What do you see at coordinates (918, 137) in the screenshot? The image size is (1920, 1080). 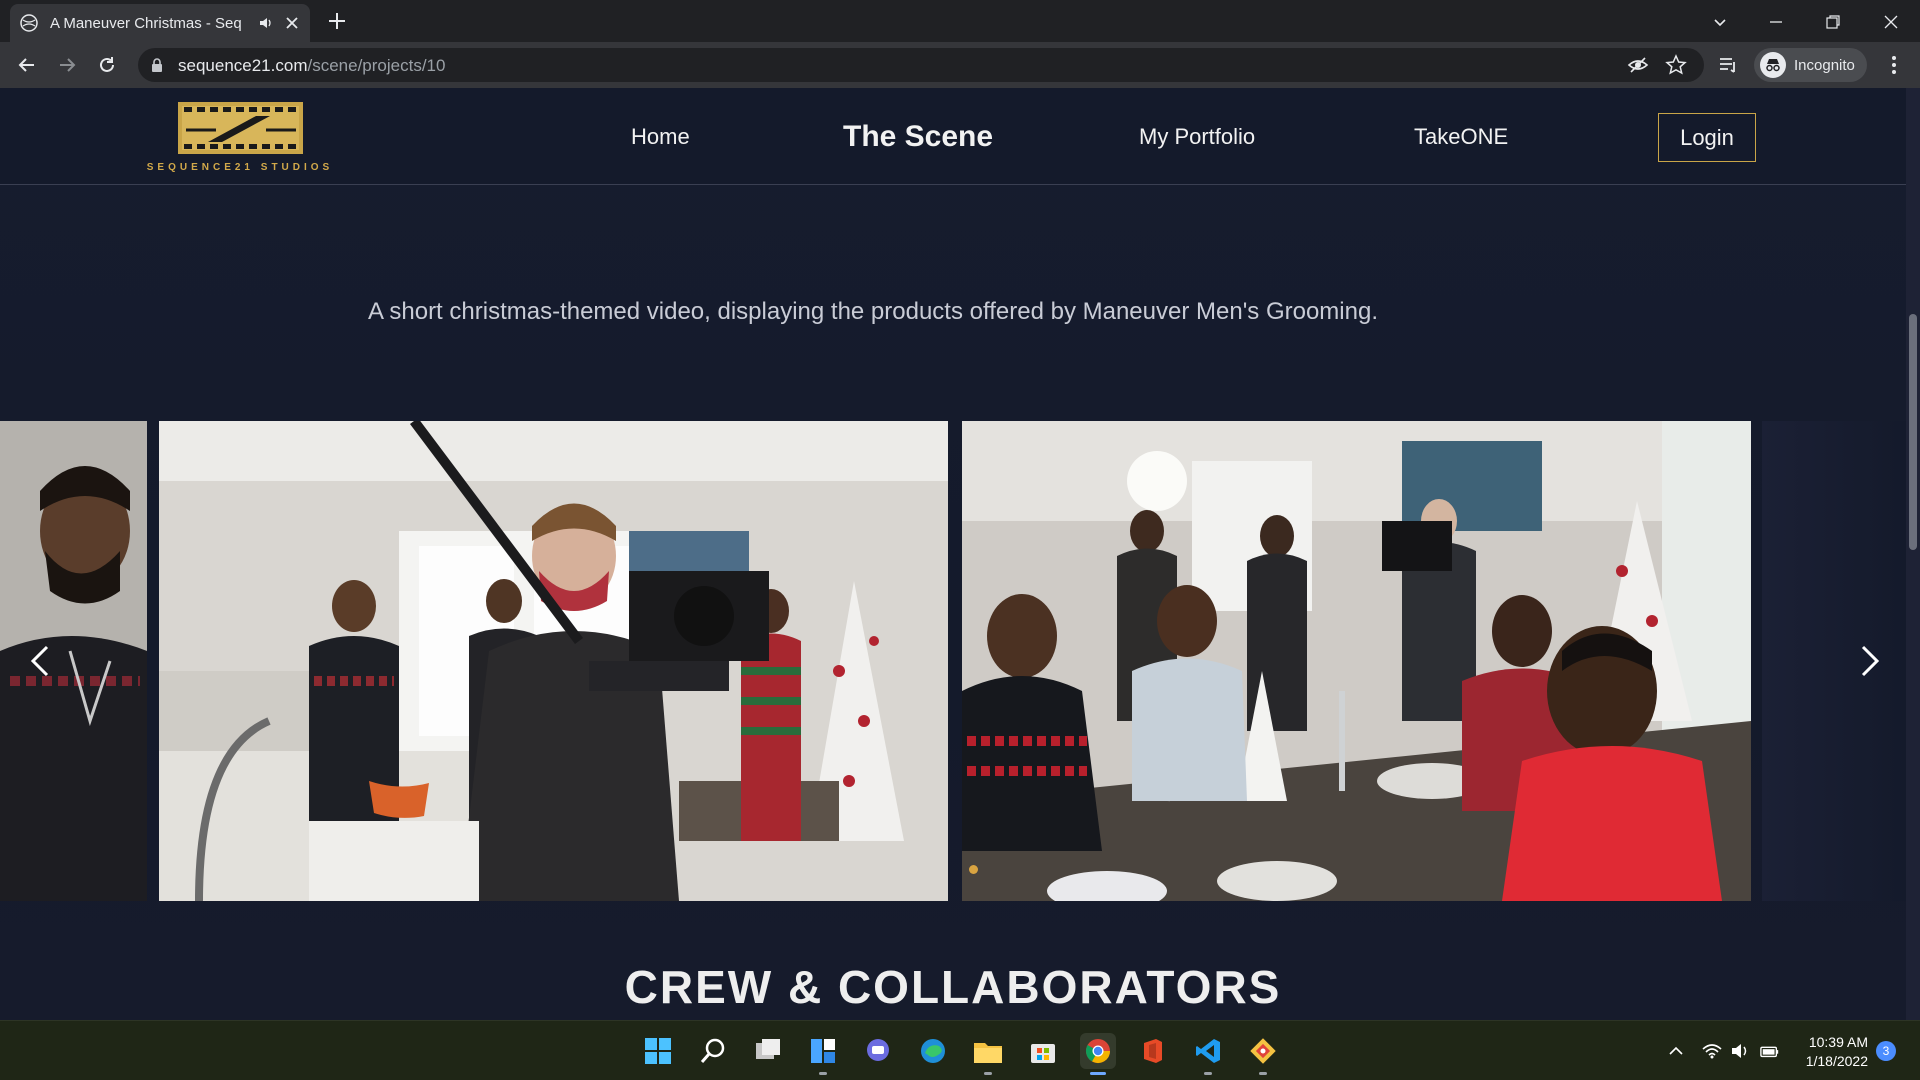 I see `nav-the-scene: The Scene` at bounding box center [918, 137].